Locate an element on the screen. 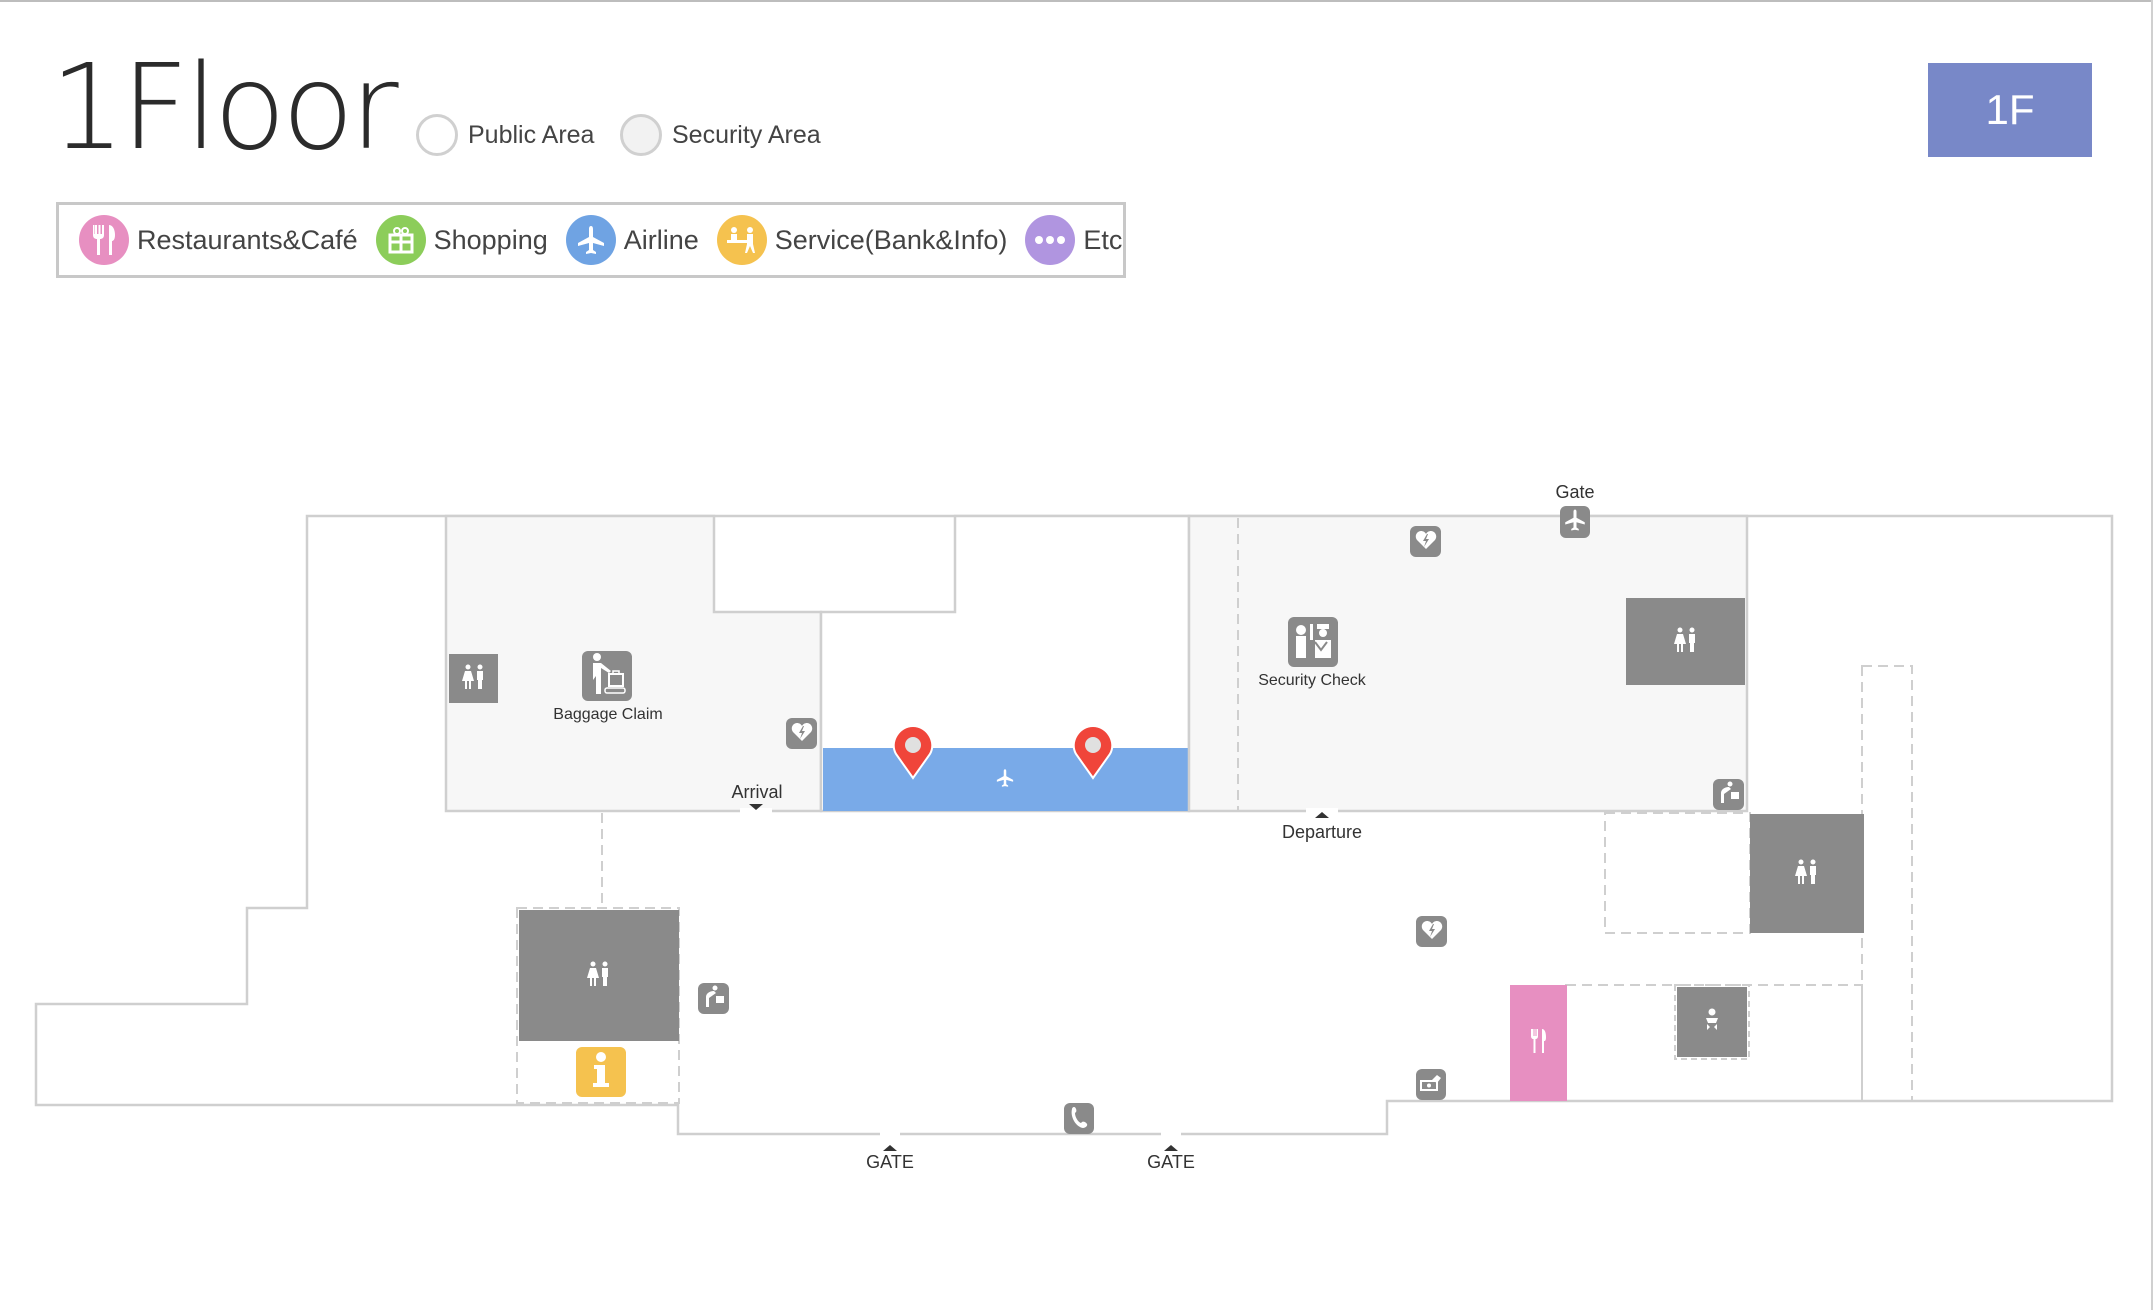 This screenshot has width=2153, height=1310. aed-security is located at coordinates (1425, 541).